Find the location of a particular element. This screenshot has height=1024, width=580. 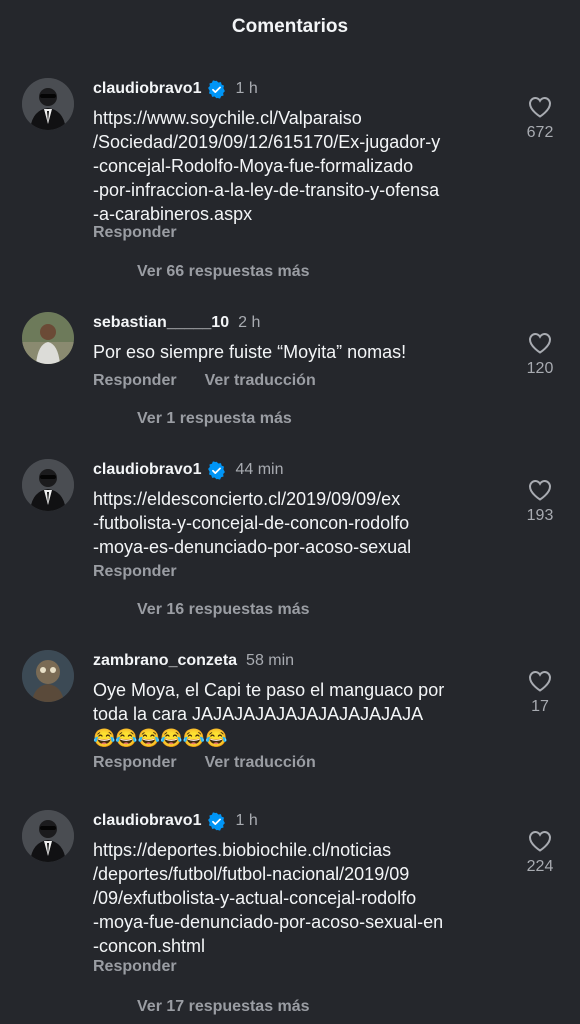

like-count: 672 is located at coordinates (540, 132).